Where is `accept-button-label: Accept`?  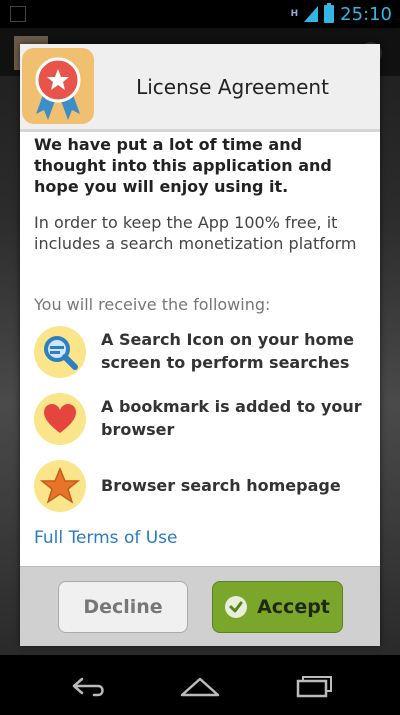
accept-button-label: Accept is located at coordinates (293, 607).